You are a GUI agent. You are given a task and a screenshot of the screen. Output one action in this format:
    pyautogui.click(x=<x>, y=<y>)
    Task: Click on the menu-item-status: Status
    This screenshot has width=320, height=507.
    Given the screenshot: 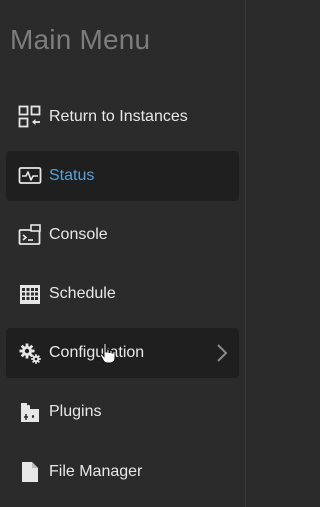 What is the action you would take?
    pyautogui.click(x=122, y=176)
    